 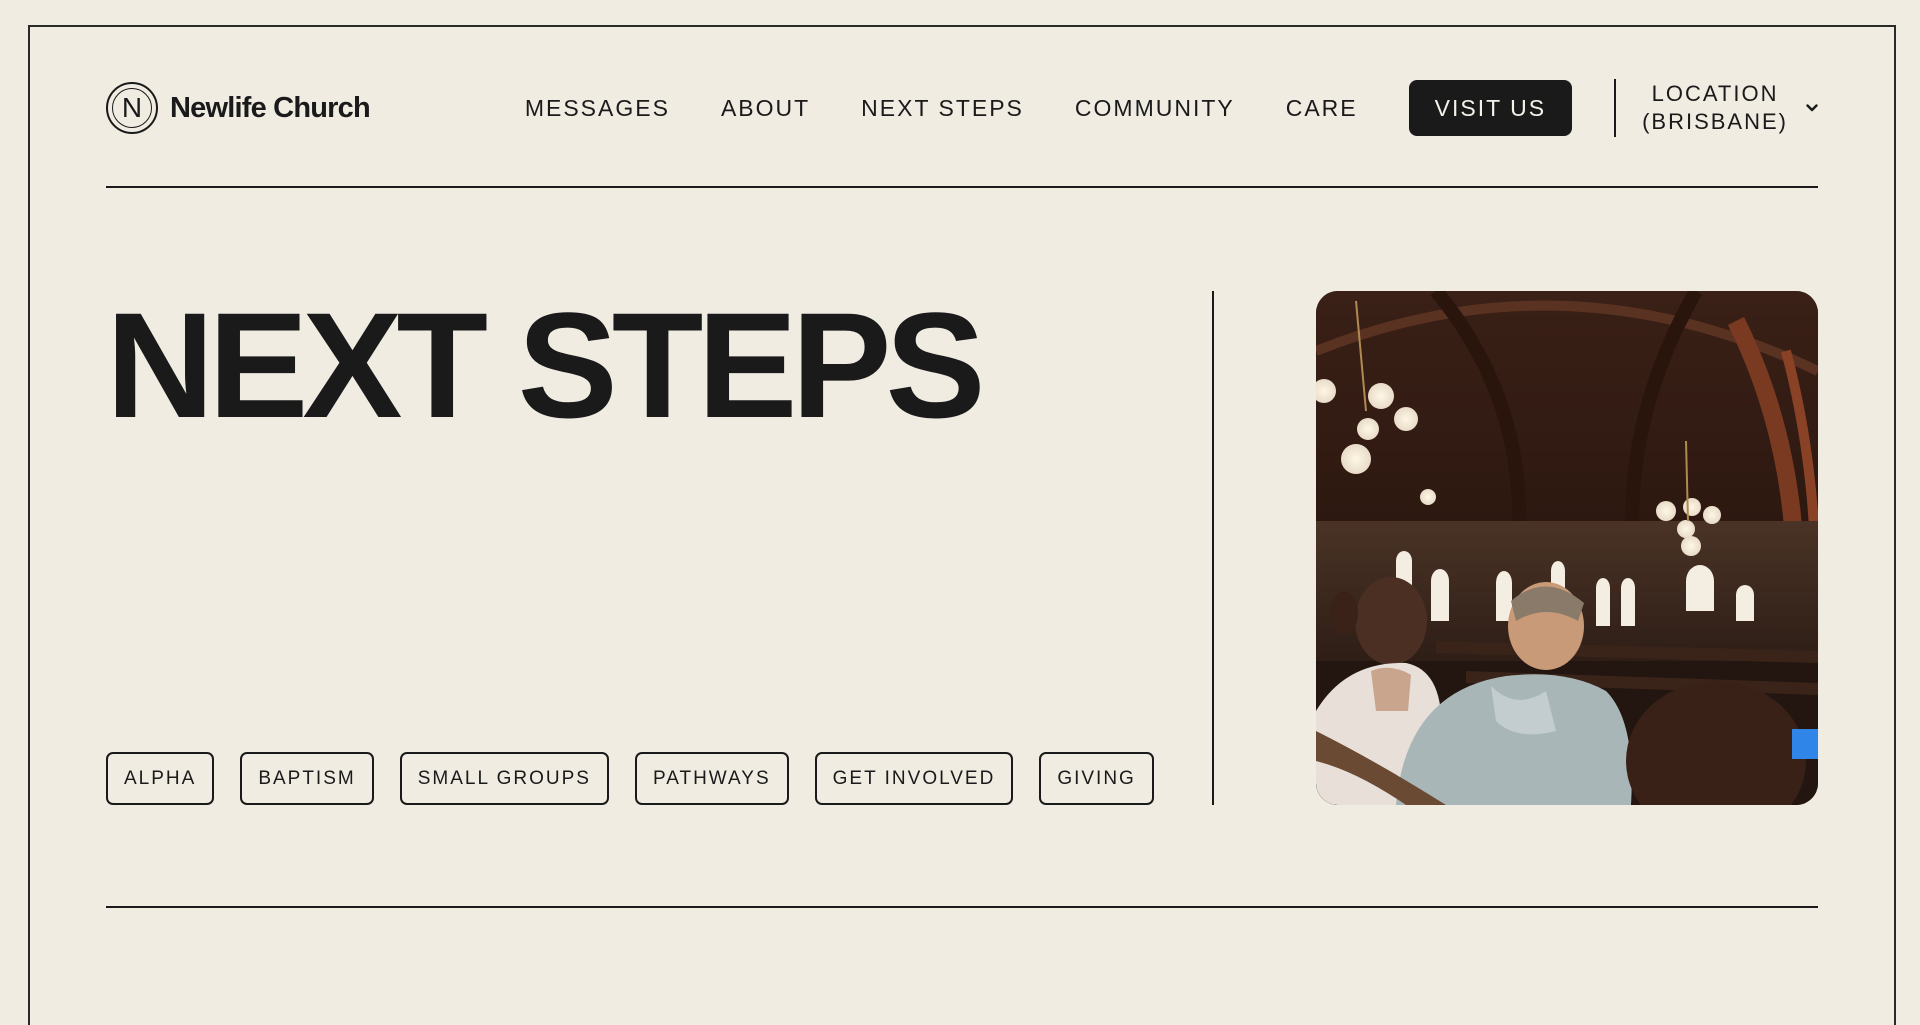 I want to click on logo: N Newlife Church, so click(x=238, y=108).